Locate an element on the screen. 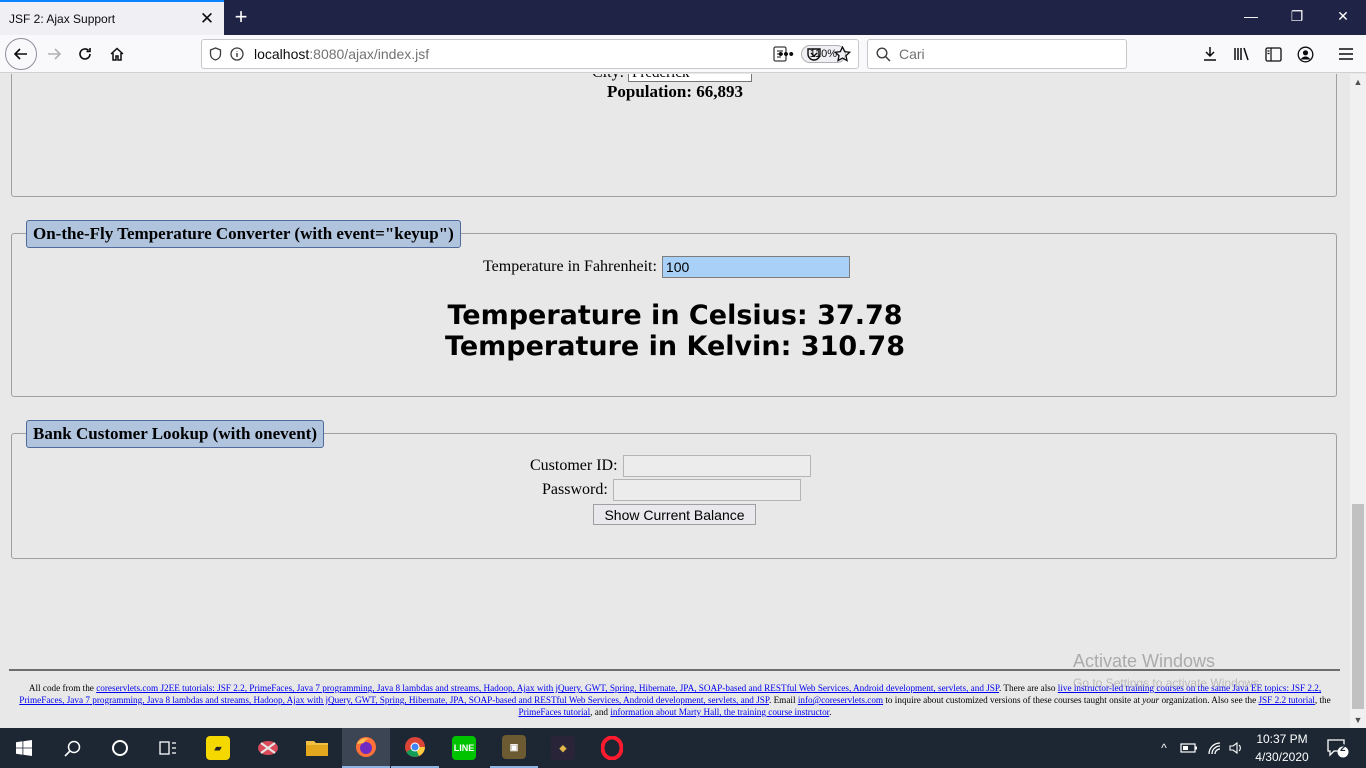 The image size is (1366, 768). population-text: Population: 66,893 is located at coordinates (675, 91).